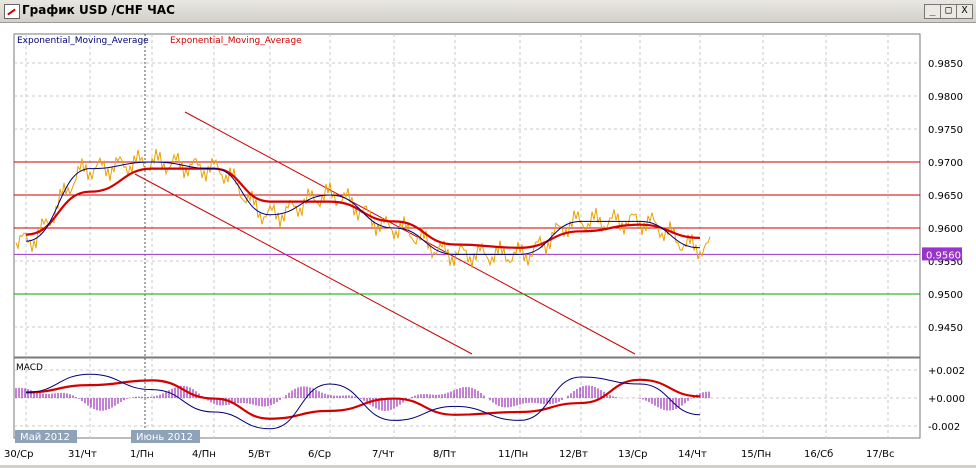 This screenshot has width=976, height=468. I want to click on price-tick-label: 0.9650, so click(945, 196).